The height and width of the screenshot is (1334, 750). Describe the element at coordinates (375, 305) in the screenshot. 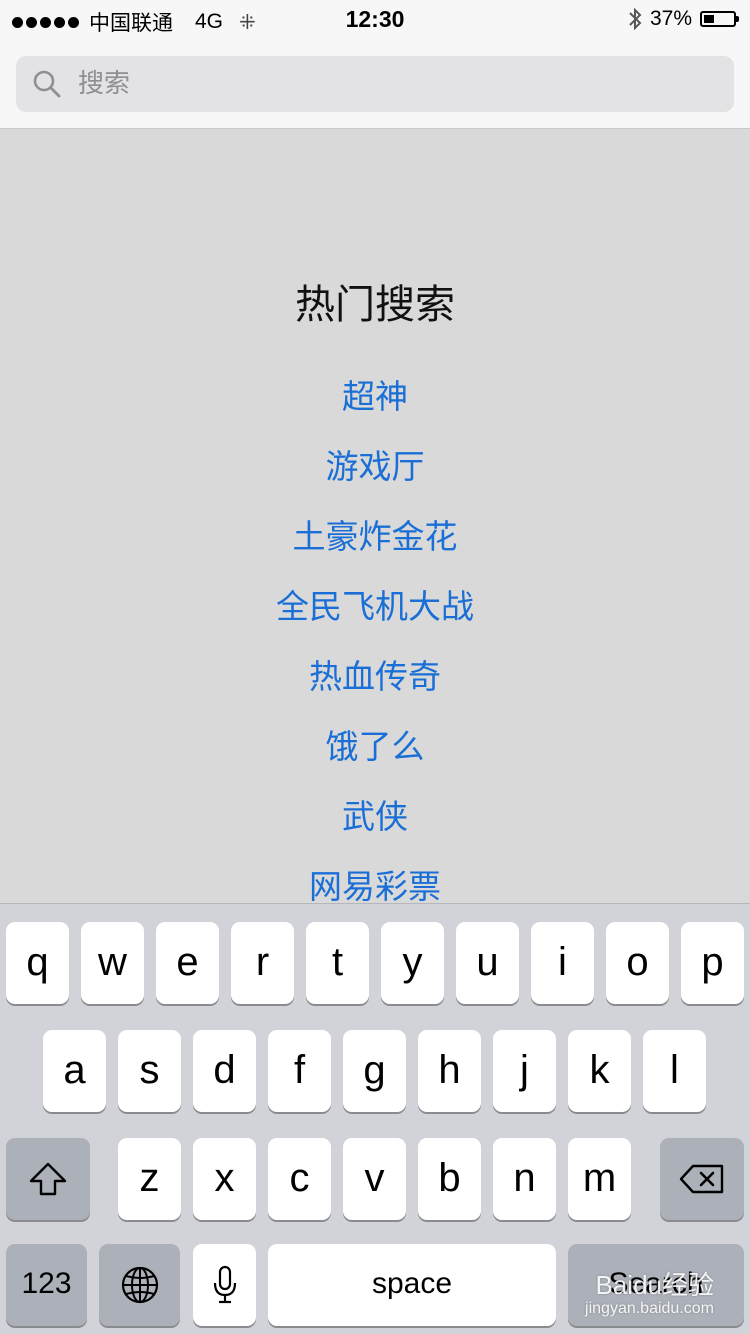

I see `hot-search-title: 热门搜索` at that location.